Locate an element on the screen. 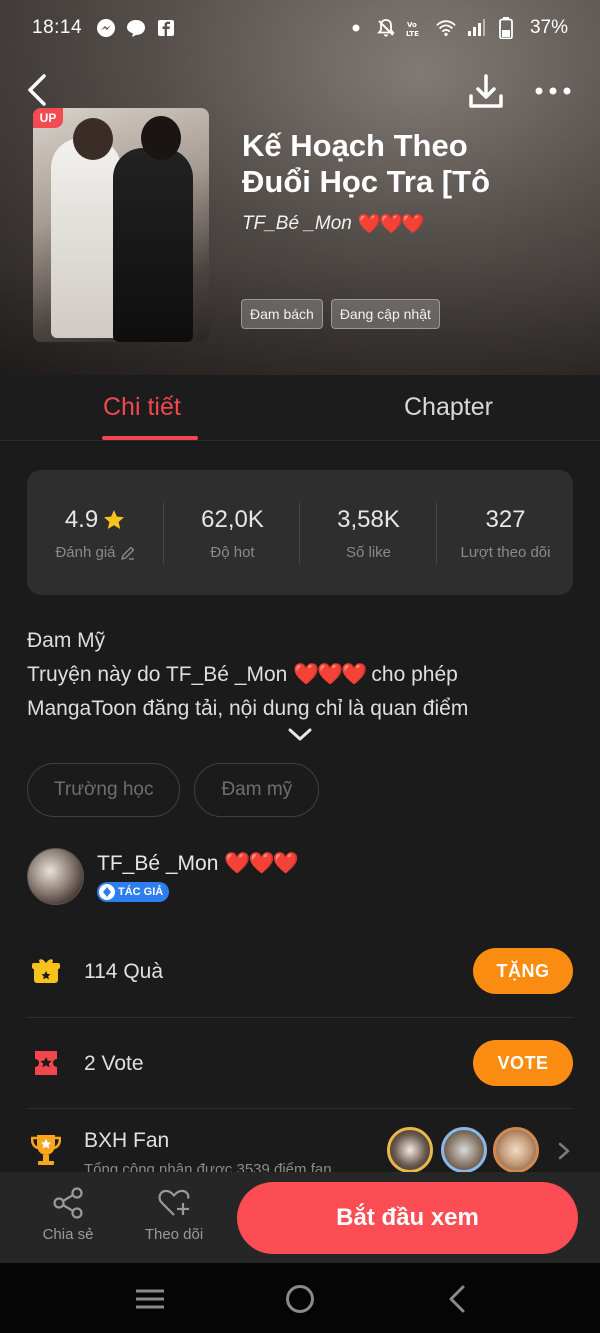 The height and width of the screenshot is (1333, 600). facebook-icon is located at coordinates (166, 28).